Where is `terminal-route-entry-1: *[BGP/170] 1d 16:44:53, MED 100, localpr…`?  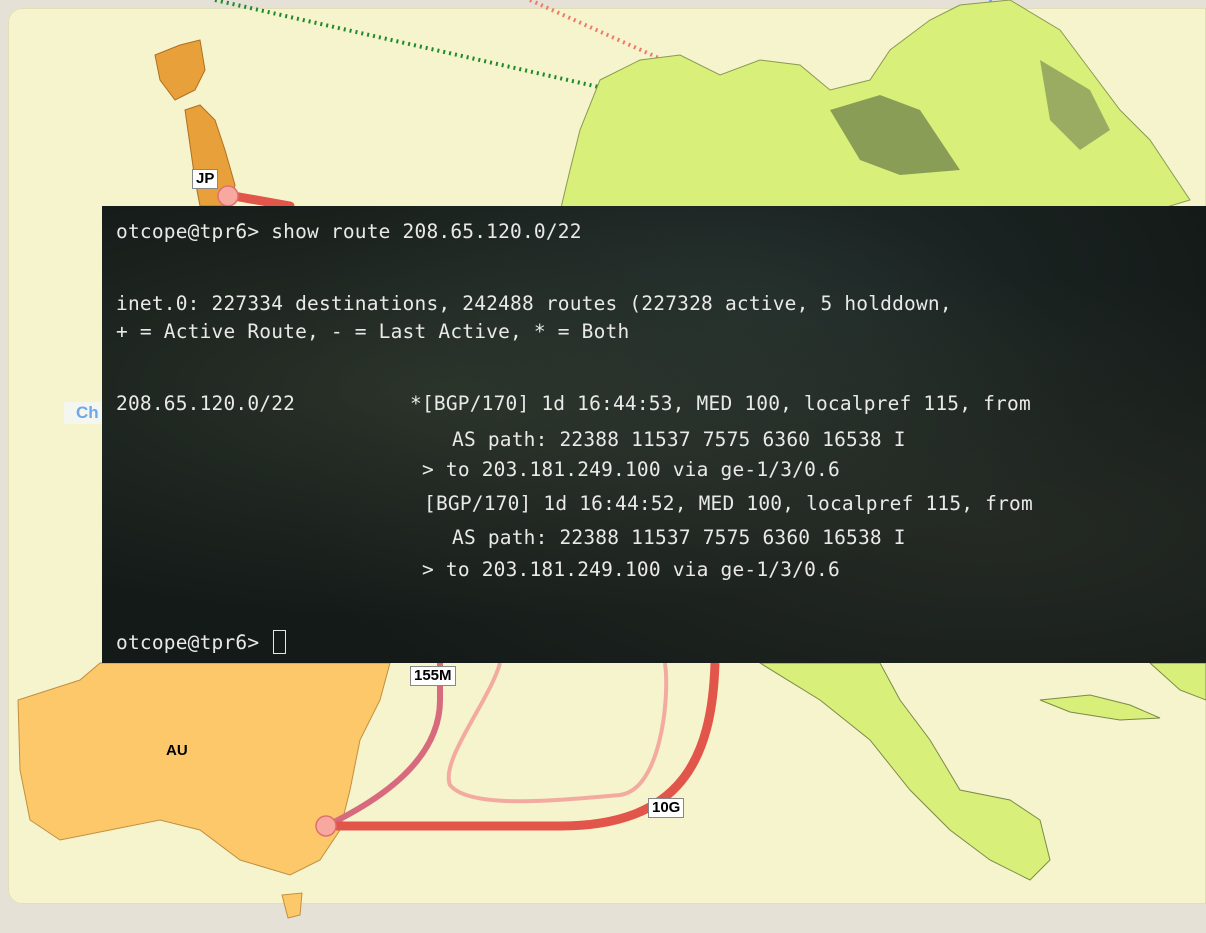
terminal-route-entry-1: *[BGP/170] 1d 16:44:53, MED 100, localpr… is located at coordinates (720, 403).